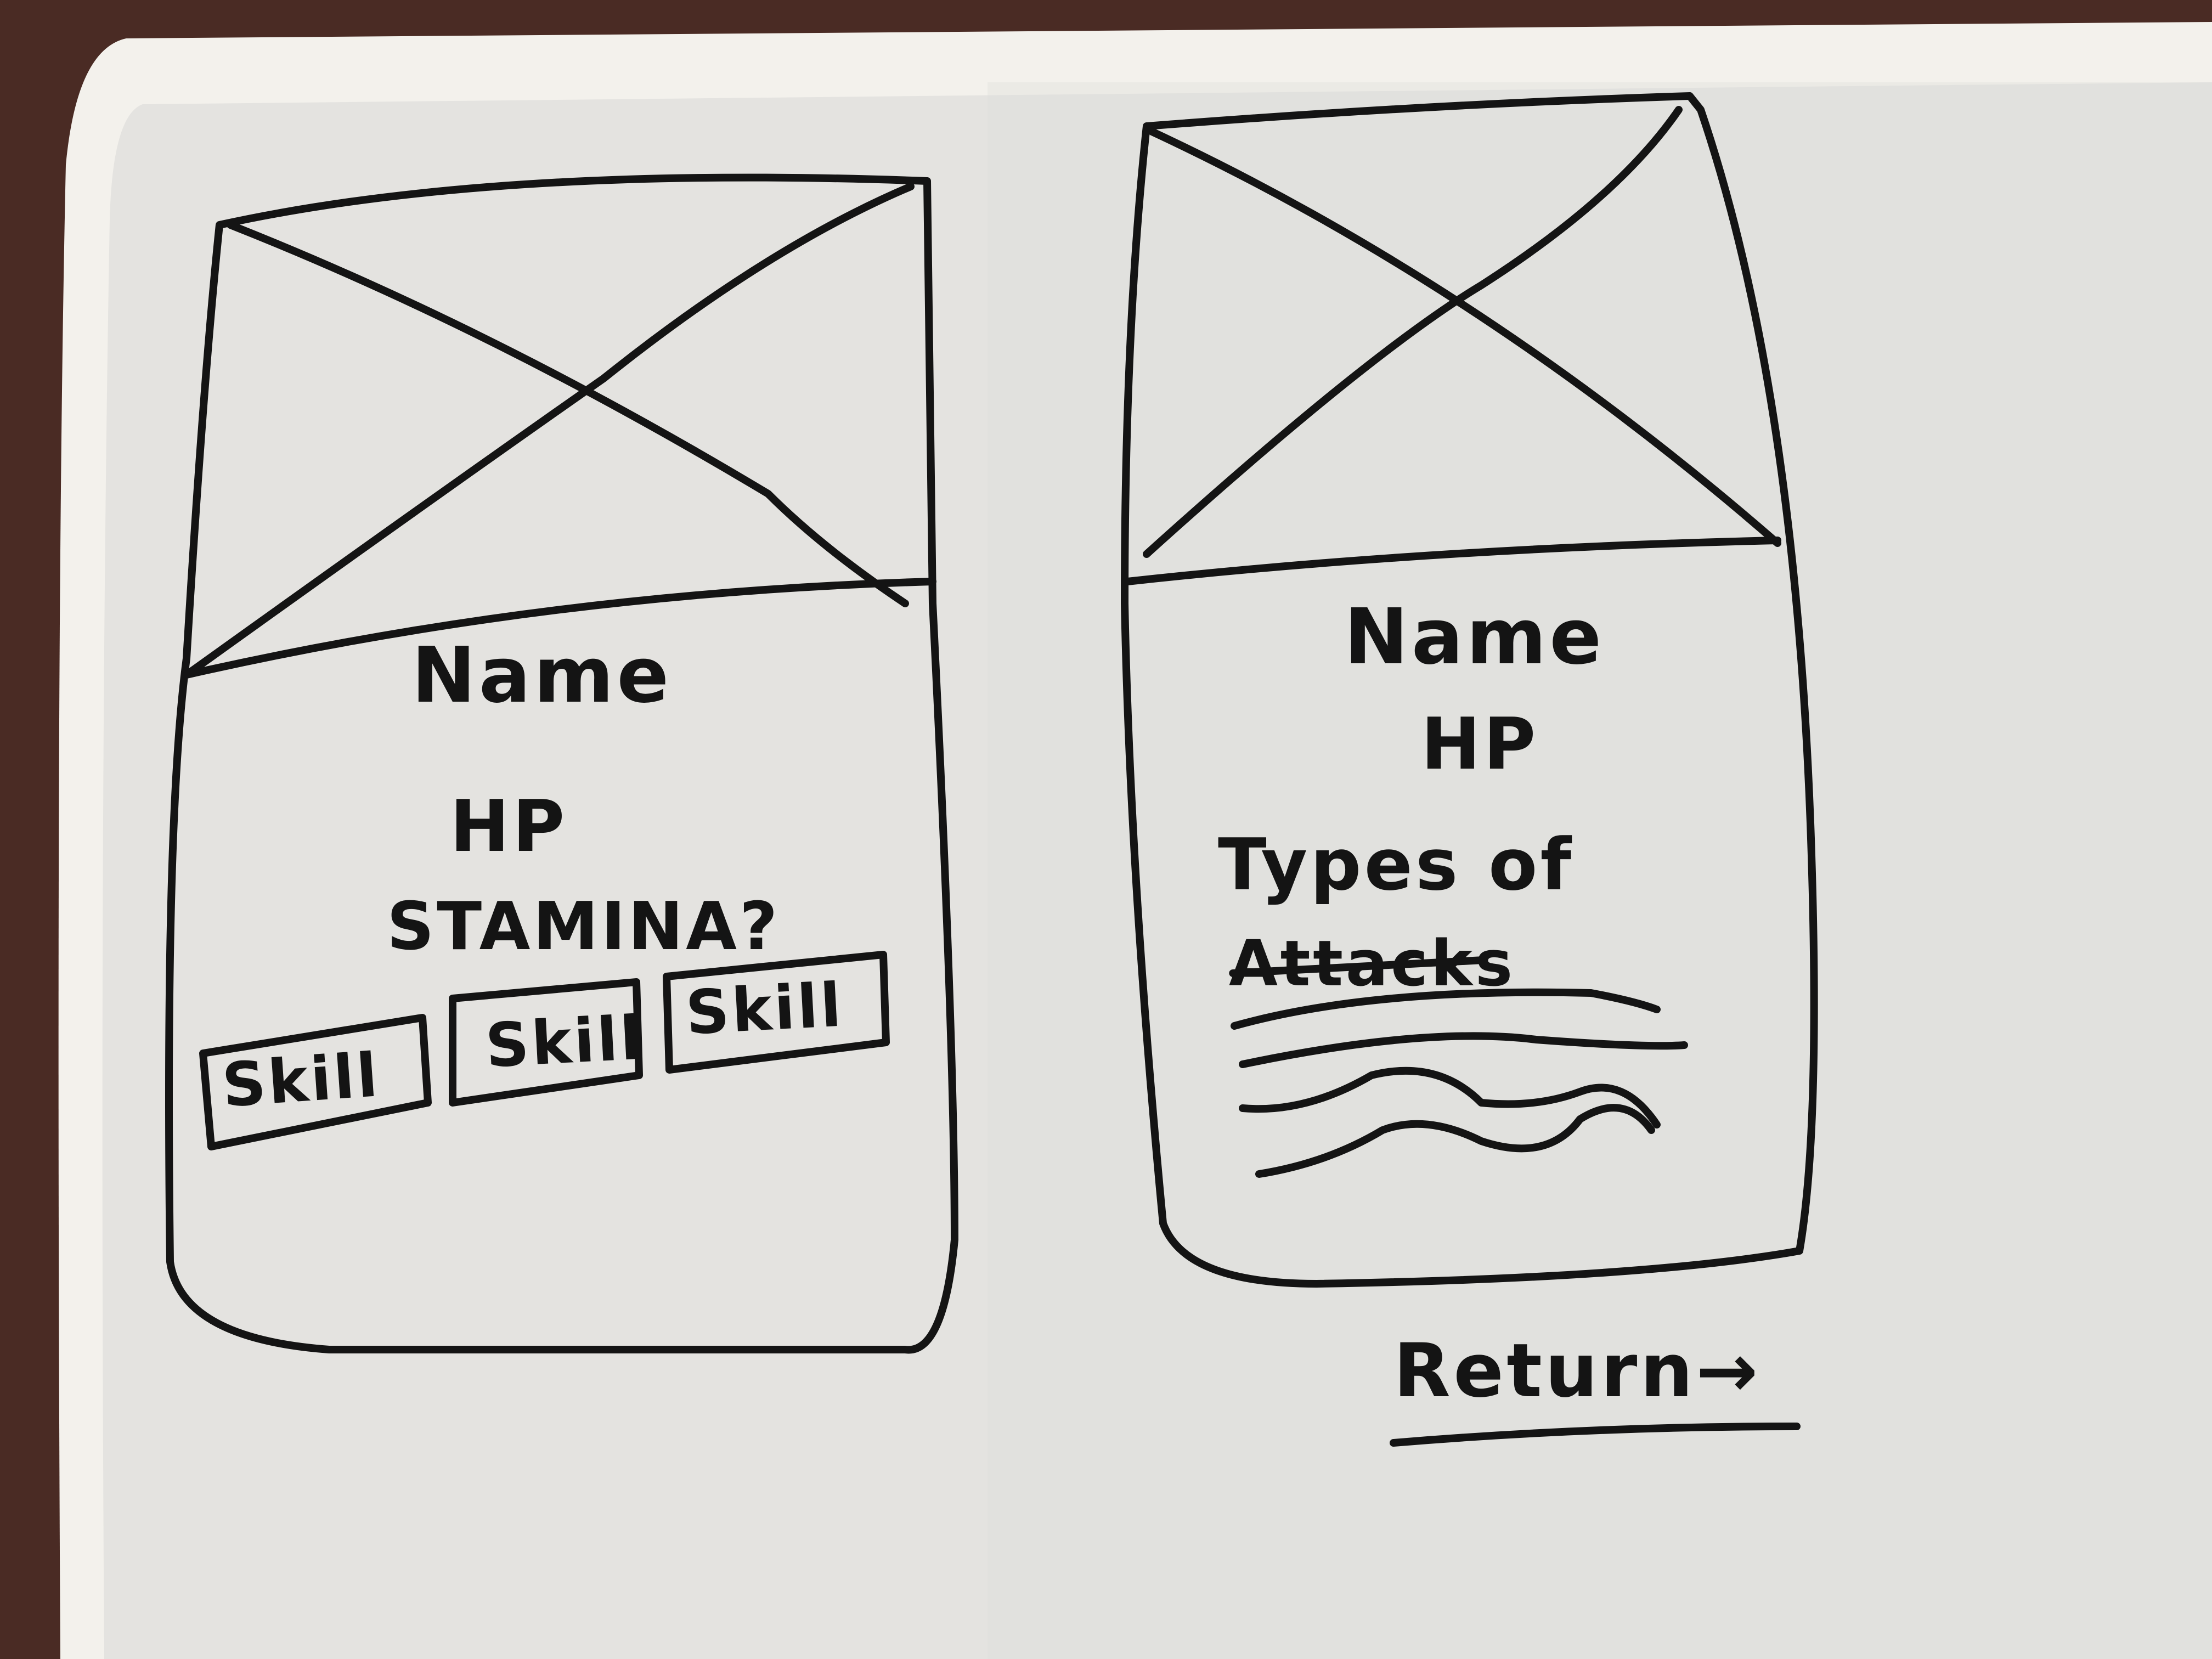 The image size is (2212, 1659). I want to click on left-card-name: Name, so click(541, 675).